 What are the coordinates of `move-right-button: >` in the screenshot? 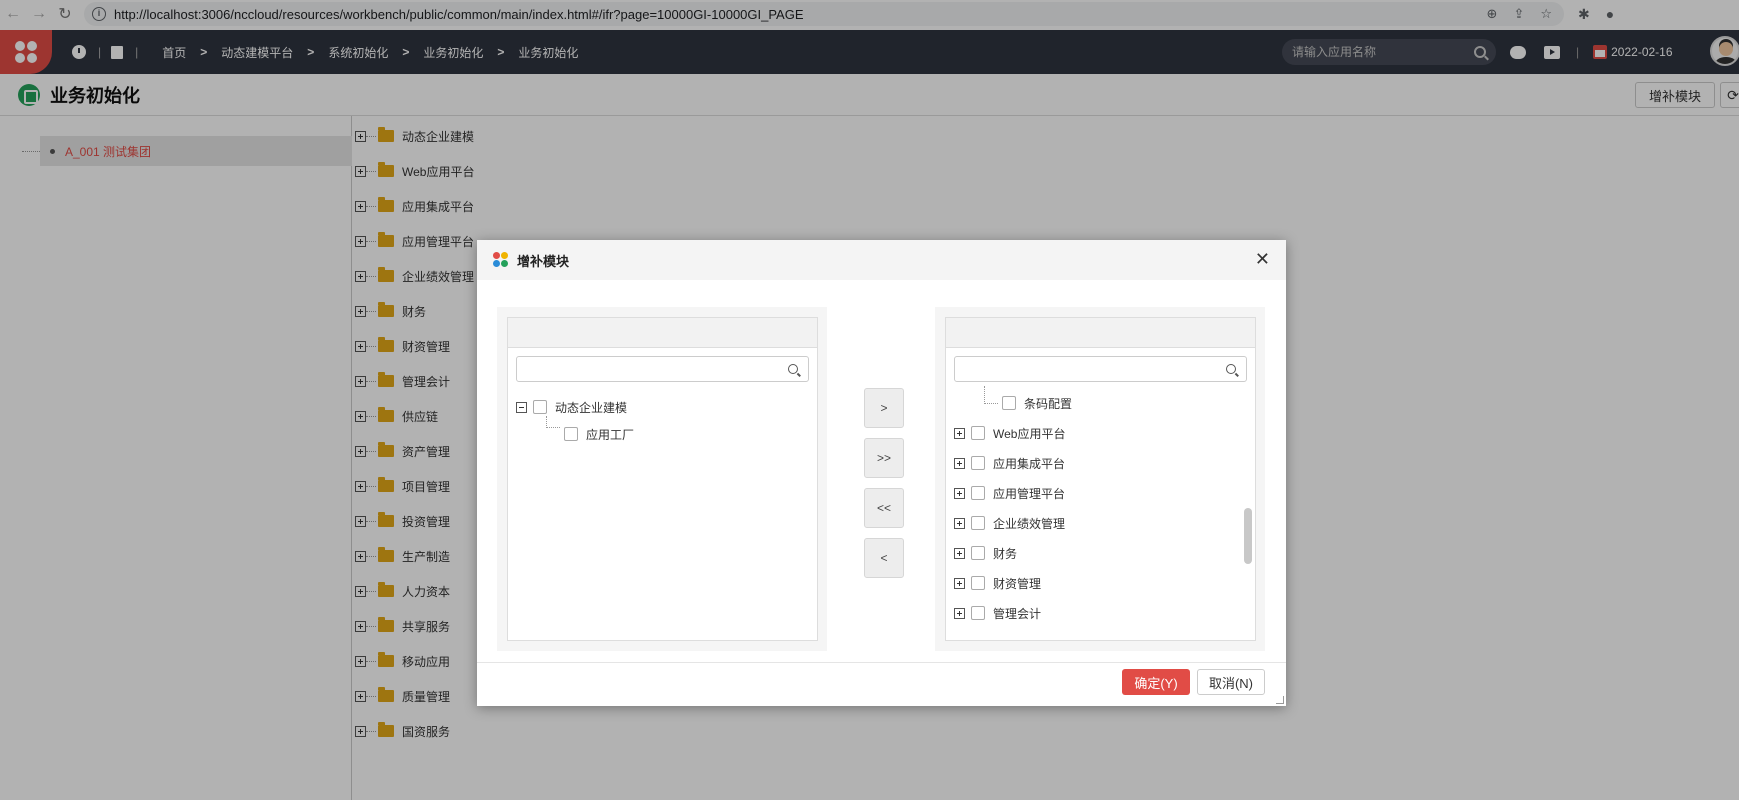 It's located at (884, 408).